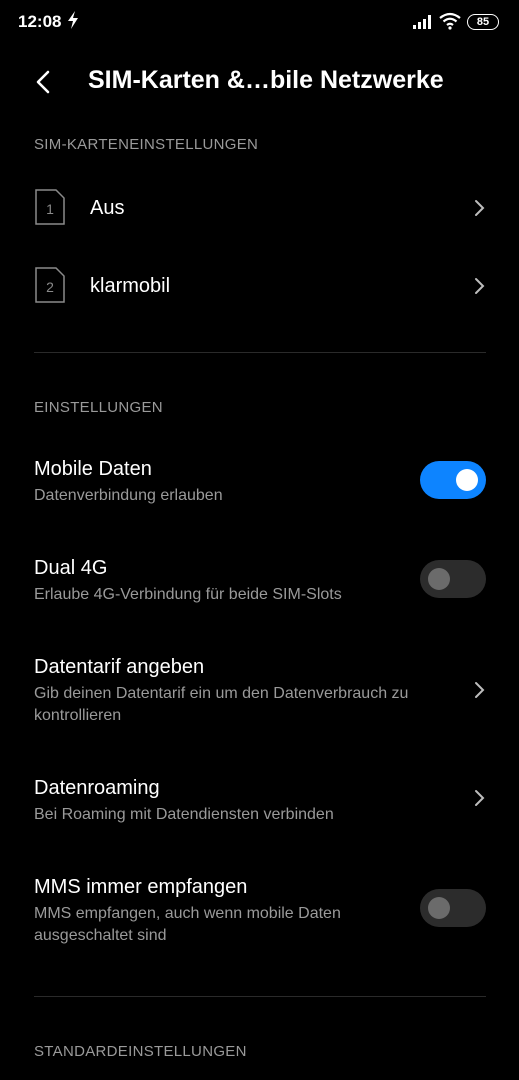  I want to click on page-title: SIM-Karten &…bile Netzwerke, so click(266, 80).